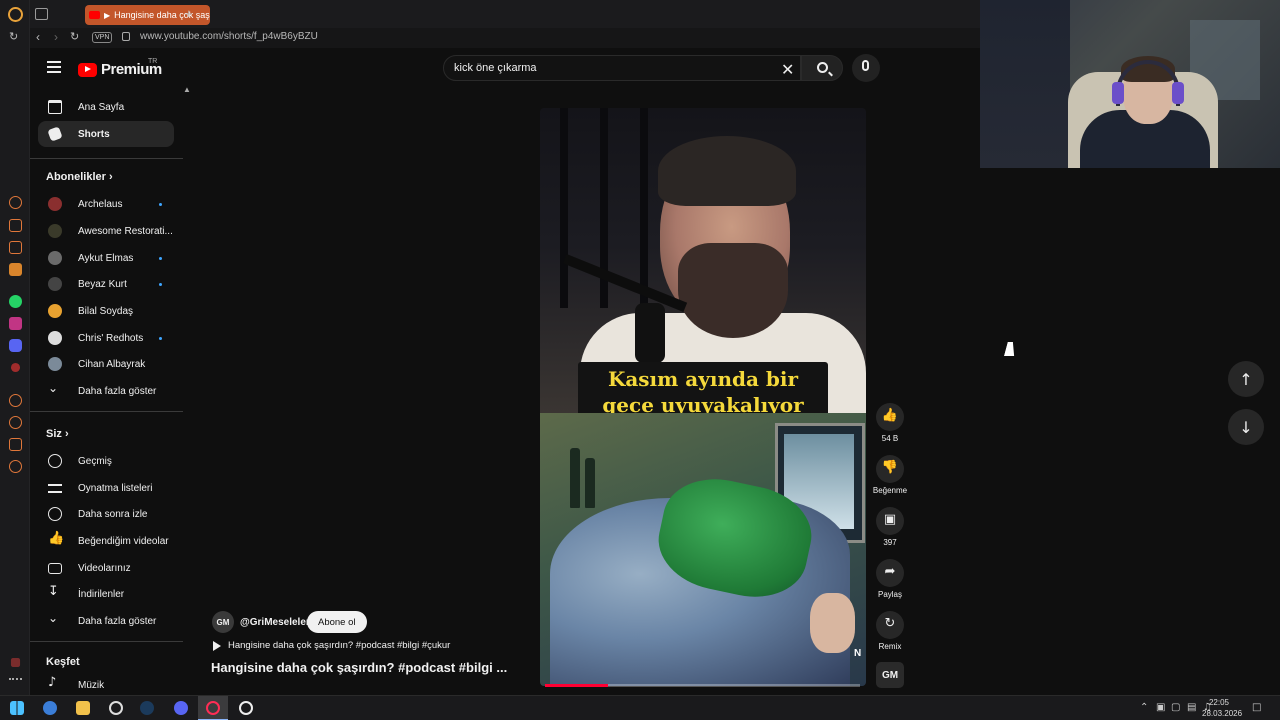  What do you see at coordinates (15, 247) in the screenshot?
I see `wallet-icon` at bounding box center [15, 247].